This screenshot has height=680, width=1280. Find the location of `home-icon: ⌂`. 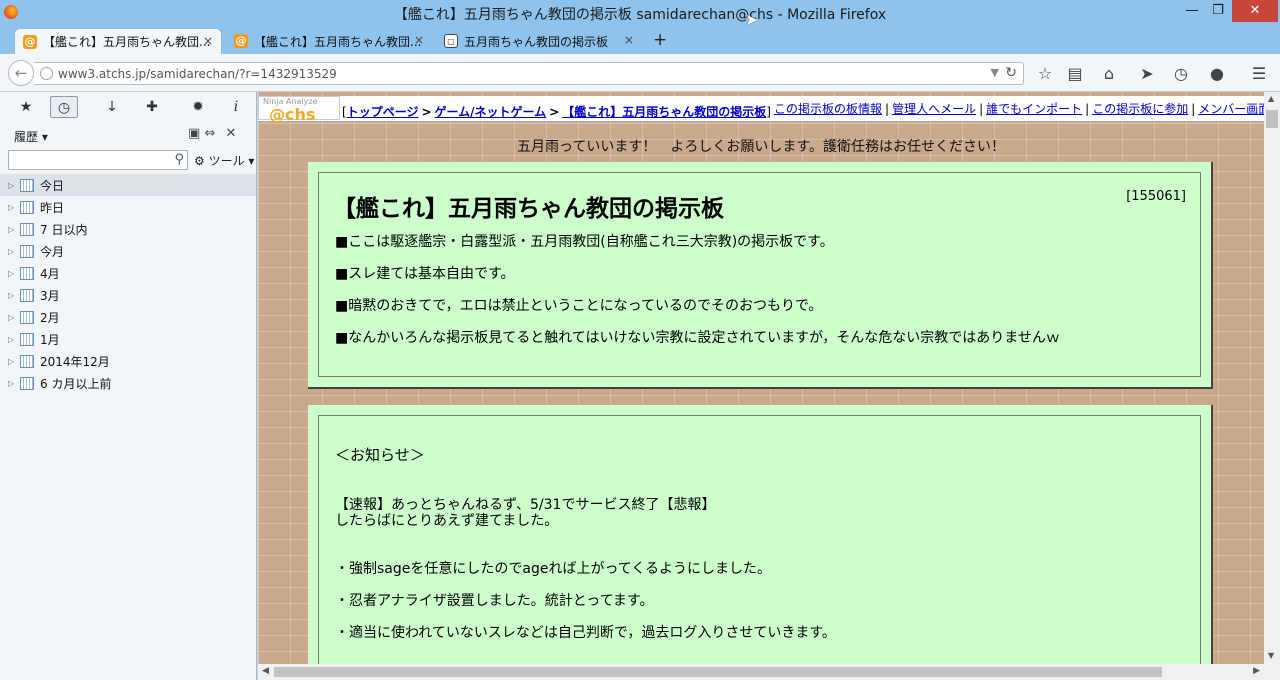

home-icon: ⌂ is located at coordinates (1109, 73).